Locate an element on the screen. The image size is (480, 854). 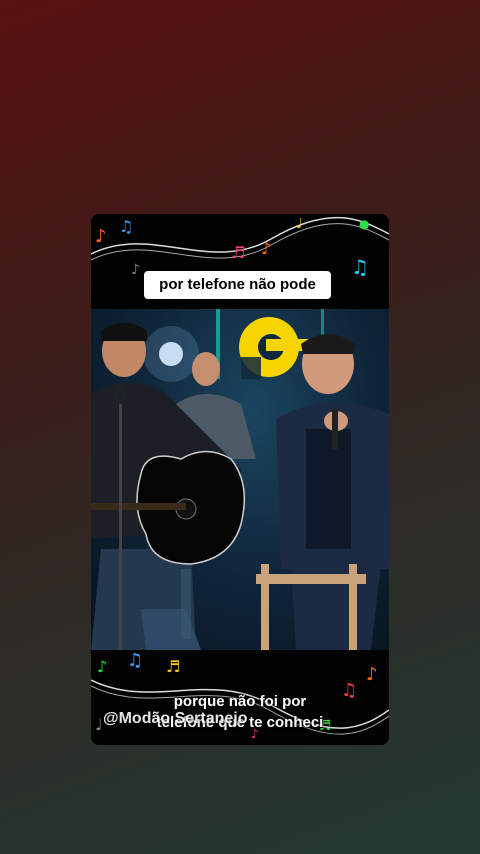
top-decoration-band: ♪ ♫ ♬ ♪ ♩ ♫ ● ♪ por telefone não pode is located at coordinates (240, 261).